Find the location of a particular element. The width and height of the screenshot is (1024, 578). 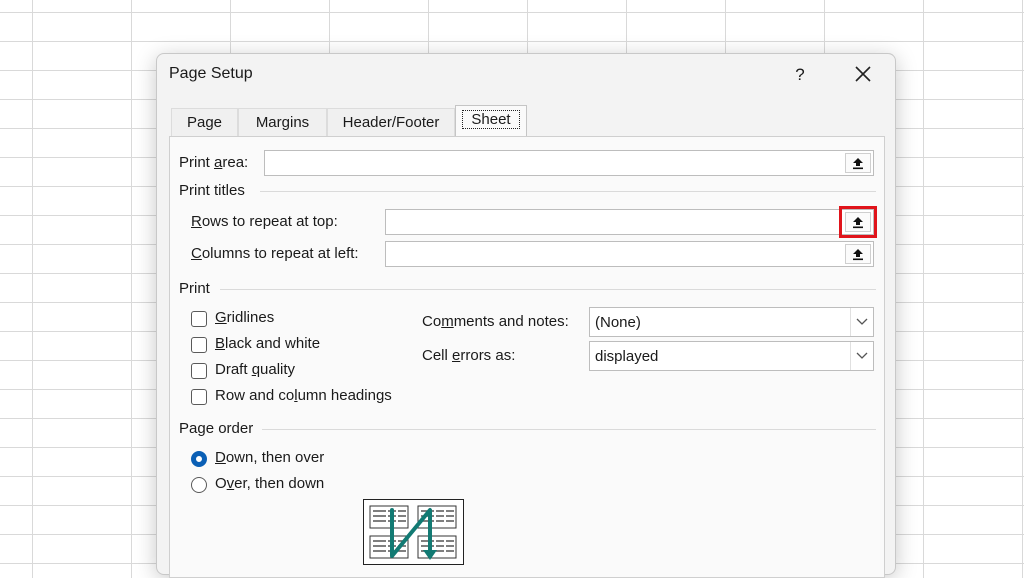

cell-errors-value: displayed is located at coordinates (627, 356).